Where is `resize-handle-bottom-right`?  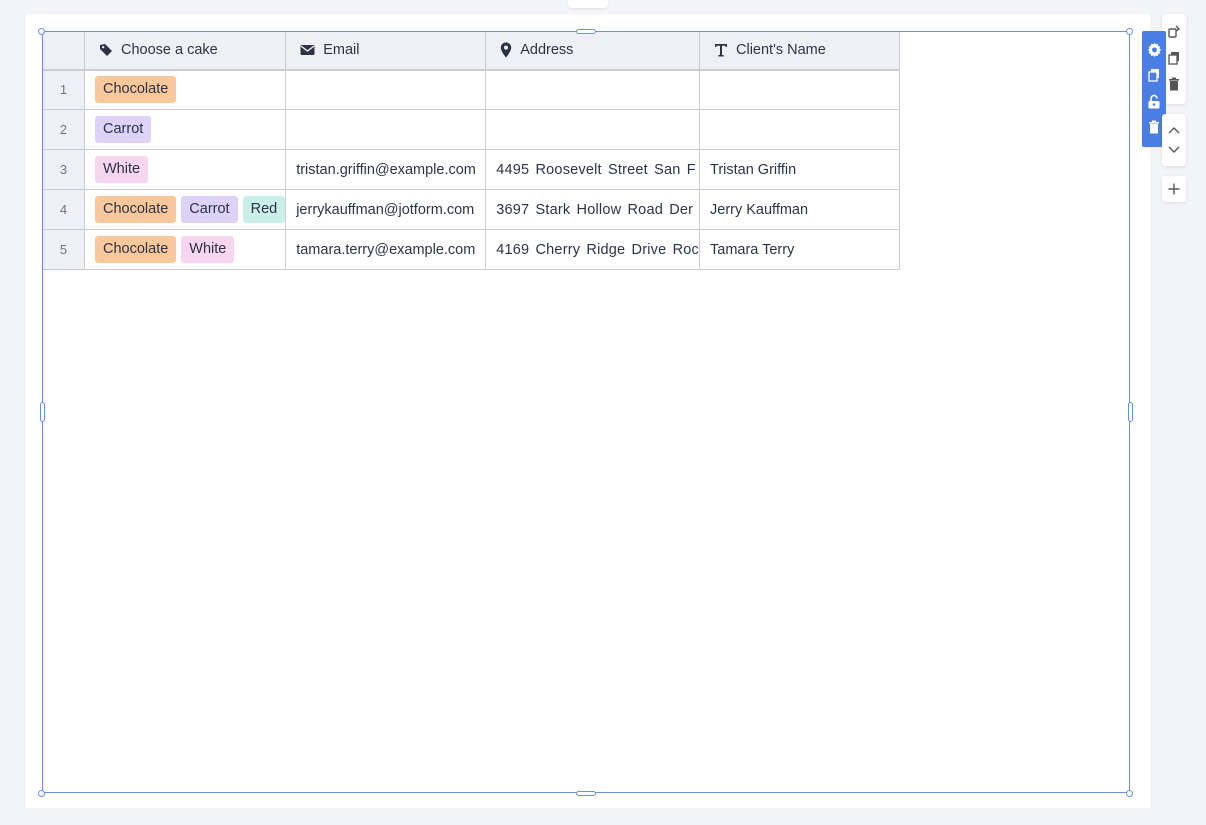 resize-handle-bottom-right is located at coordinates (1129, 793).